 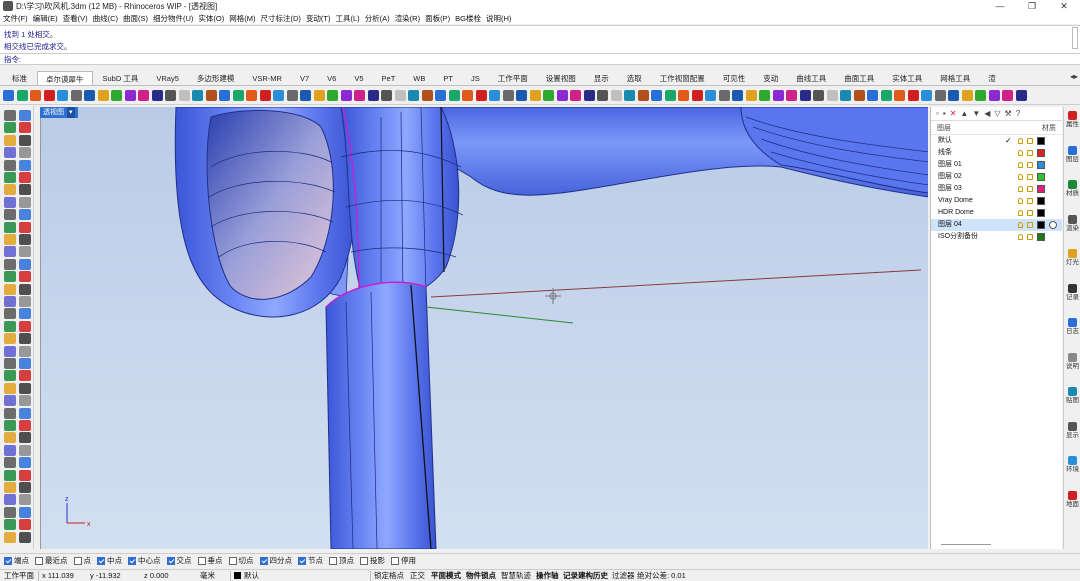 I want to click on help-icon: ?, so click(x=1018, y=113).